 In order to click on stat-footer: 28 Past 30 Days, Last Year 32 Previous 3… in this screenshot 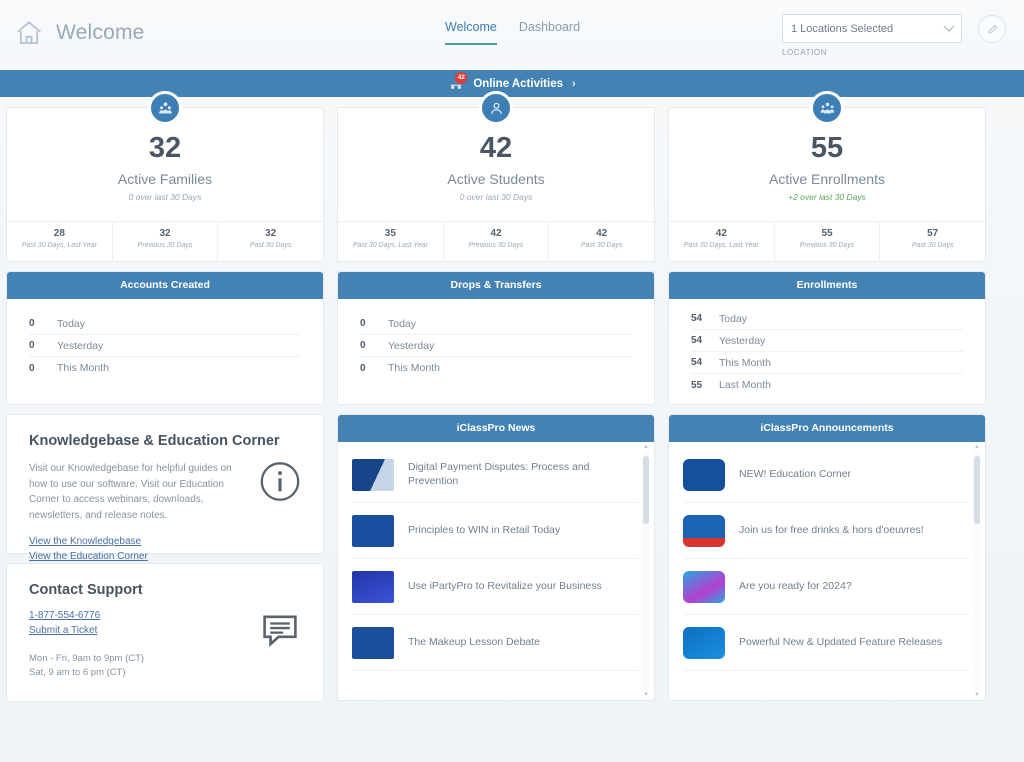, I will do `click(165, 241)`.